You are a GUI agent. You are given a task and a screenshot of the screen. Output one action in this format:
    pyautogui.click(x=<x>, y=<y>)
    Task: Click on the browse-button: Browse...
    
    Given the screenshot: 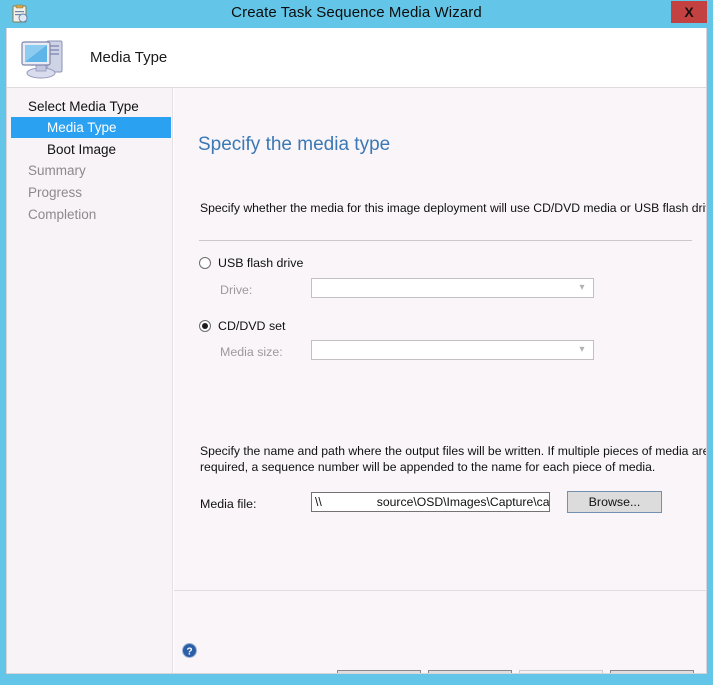 What is the action you would take?
    pyautogui.click(x=614, y=502)
    